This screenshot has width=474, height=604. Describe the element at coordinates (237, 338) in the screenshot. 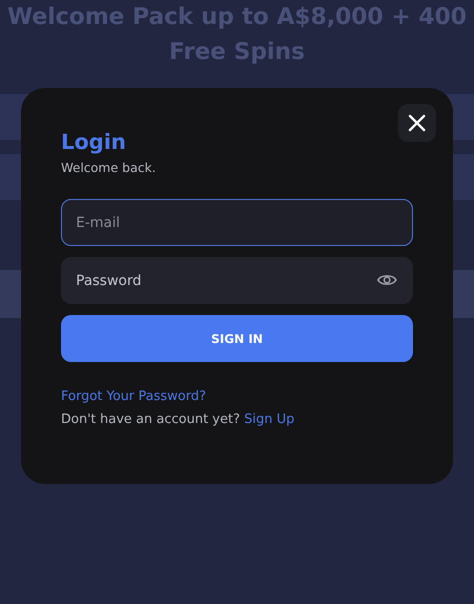

I see `sign-in-button: SIGN IN` at that location.